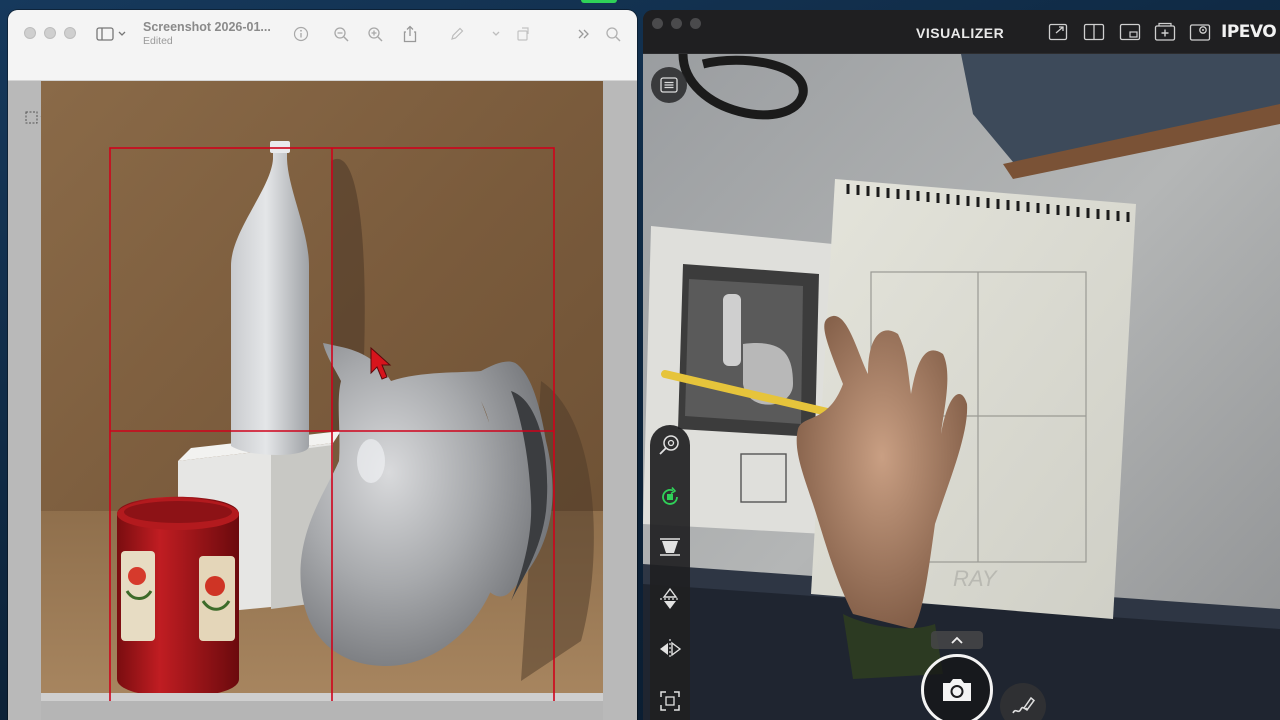 The height and width of the screenshot is (720, 1280). I want to click on zoom-in-icon, so click(375, 34).